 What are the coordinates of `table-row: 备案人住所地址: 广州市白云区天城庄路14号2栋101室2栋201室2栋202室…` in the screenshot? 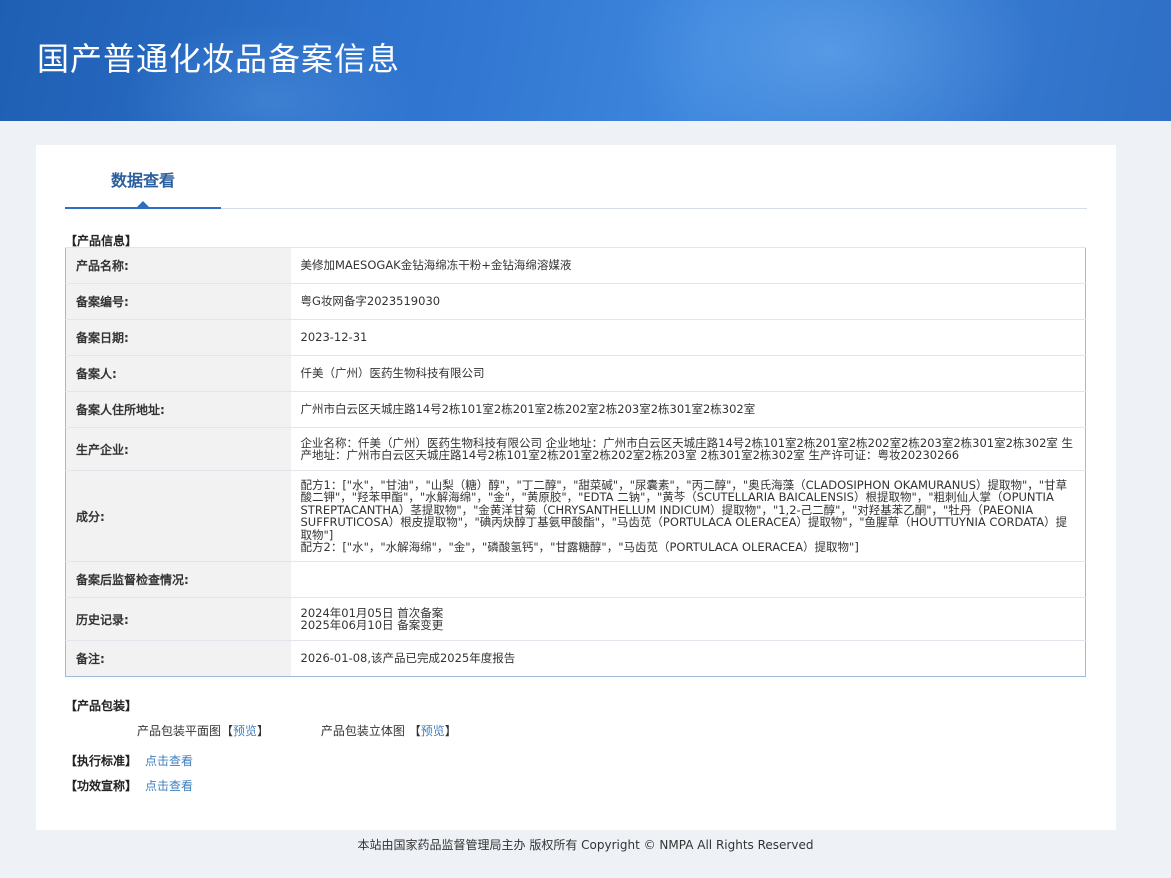 It's located at (575, 409).